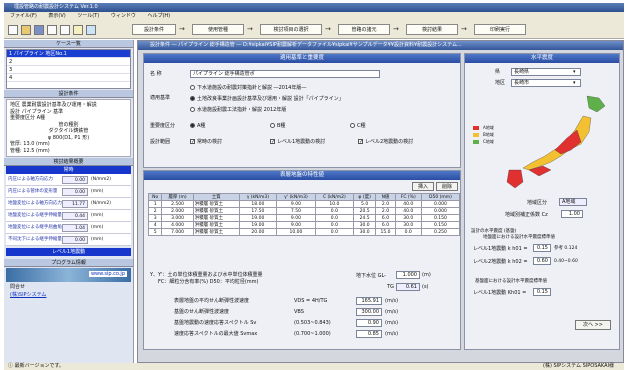 The image size is (628, 370). Describe the element at coordinates (369, 300) in the screenshot. I see `design-value-input: 165.91` at that location.